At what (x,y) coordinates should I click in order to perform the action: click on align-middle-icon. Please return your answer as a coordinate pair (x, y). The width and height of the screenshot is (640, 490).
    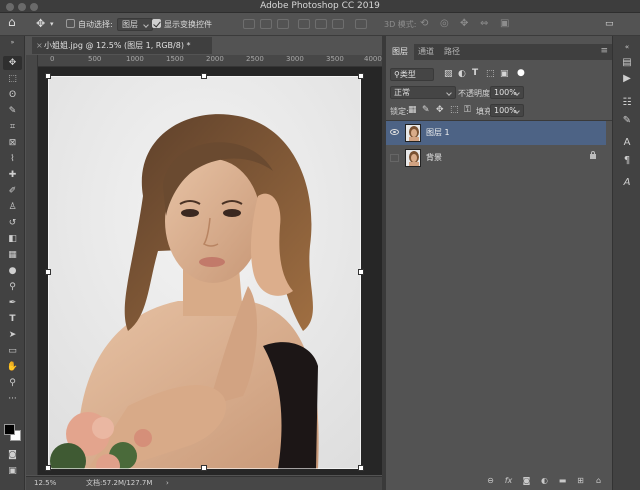
    Looking at the image, I should click on (321, 24).